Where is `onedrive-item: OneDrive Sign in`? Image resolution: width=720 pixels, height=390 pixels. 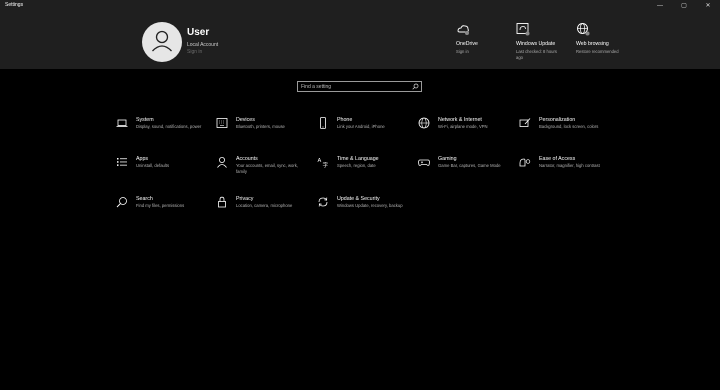 onedrive-item: OneDrive Sign in is located at coordinates (481, 38).